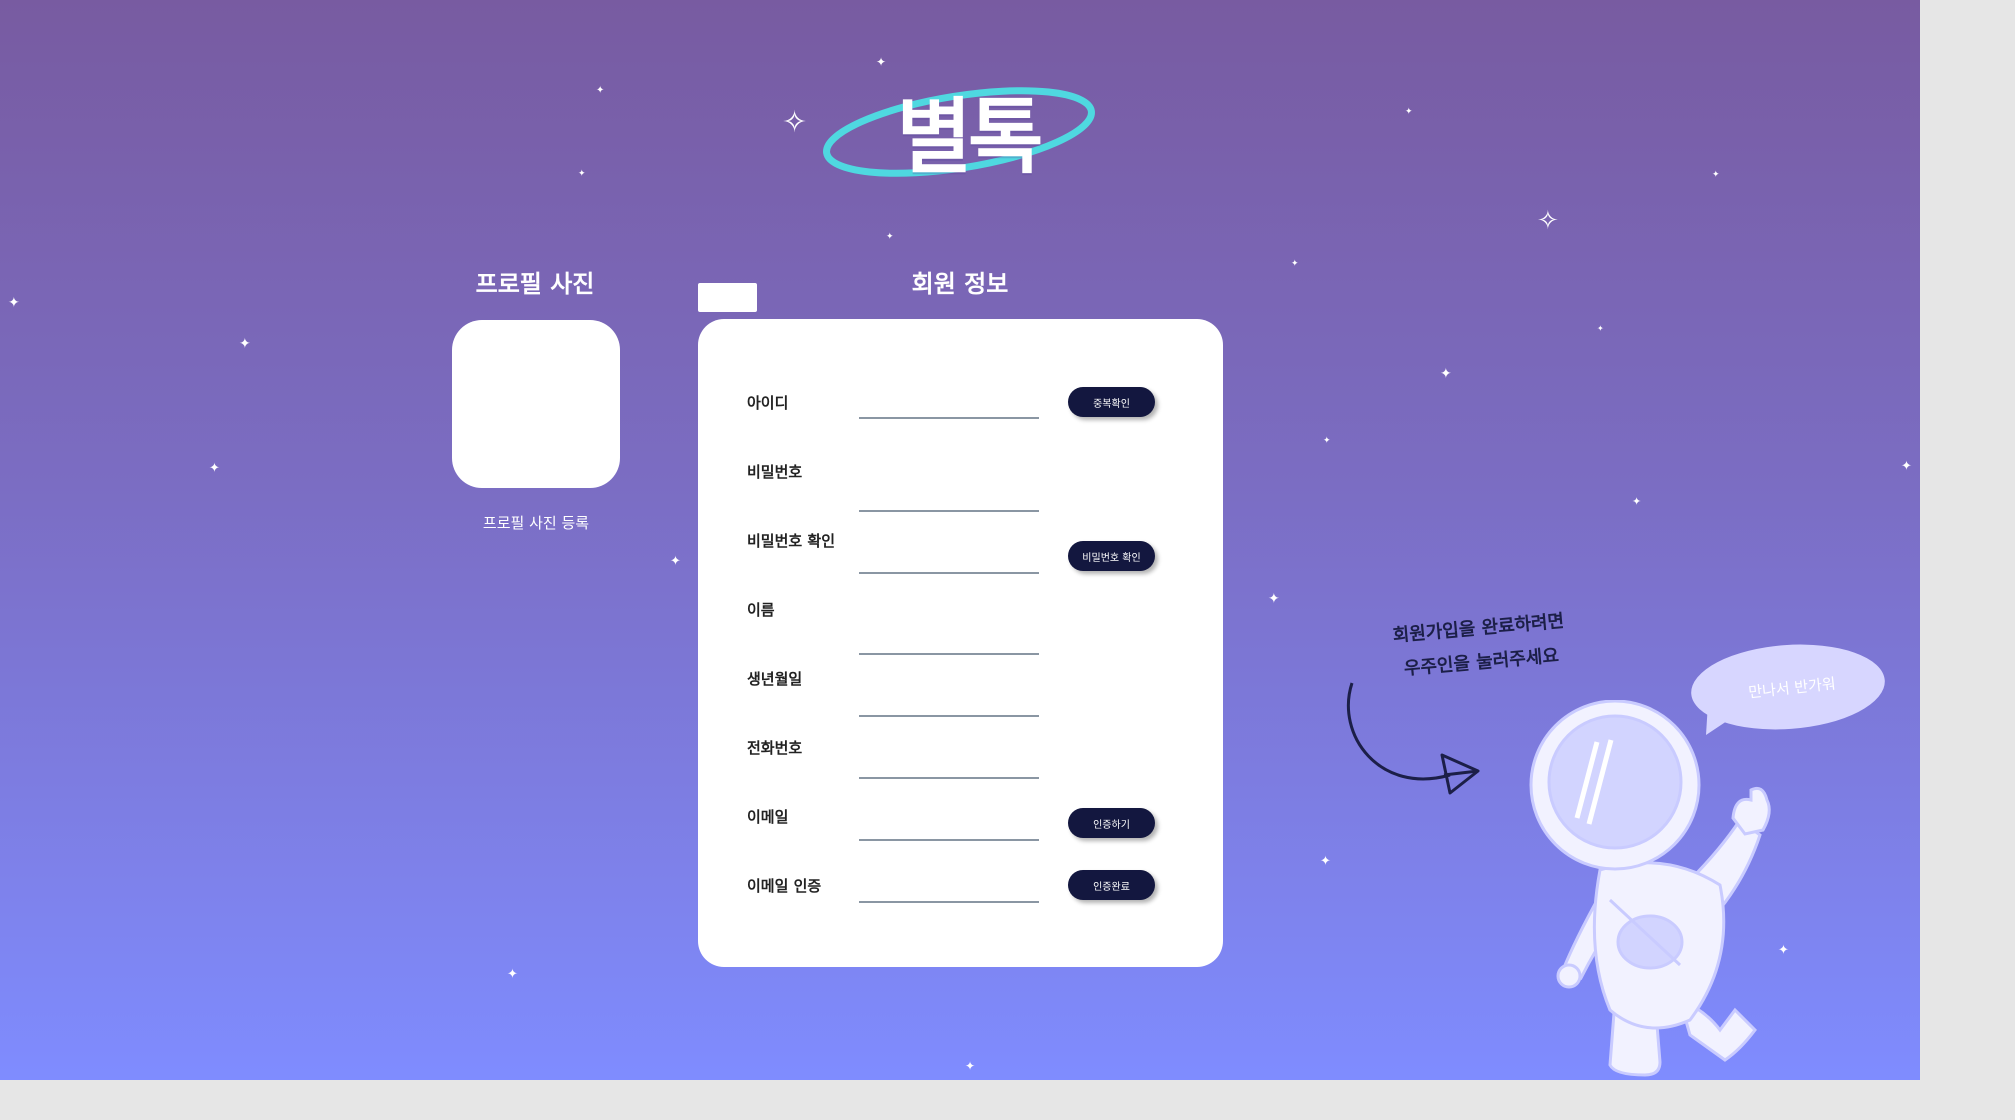 This screenshot has width=2015, height=1120. I want to click on profile-photo-upload-box, so click(536, 404).